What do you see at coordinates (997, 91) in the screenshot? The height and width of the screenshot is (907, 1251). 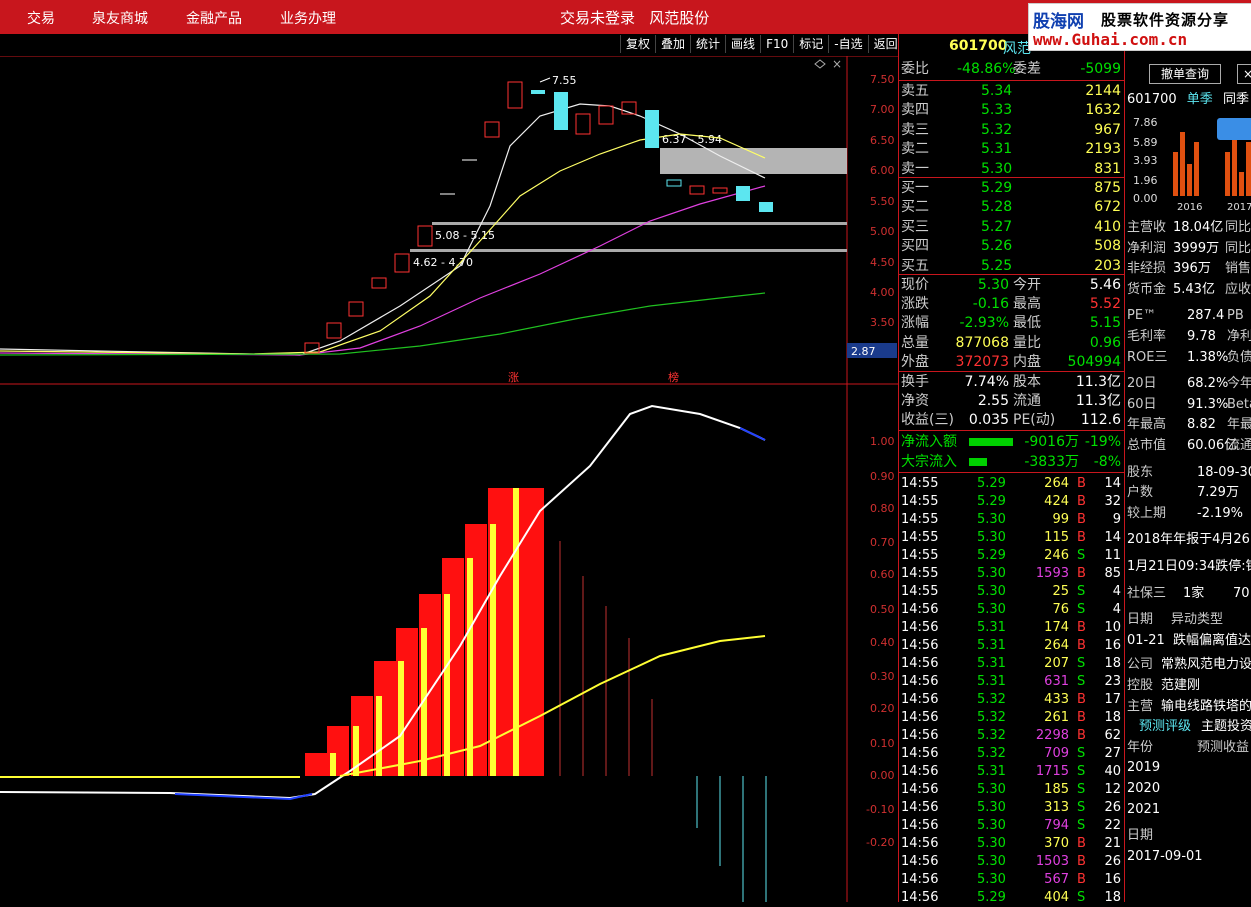 I see `ask-price: 5.34` at bounding box center [997, 91].